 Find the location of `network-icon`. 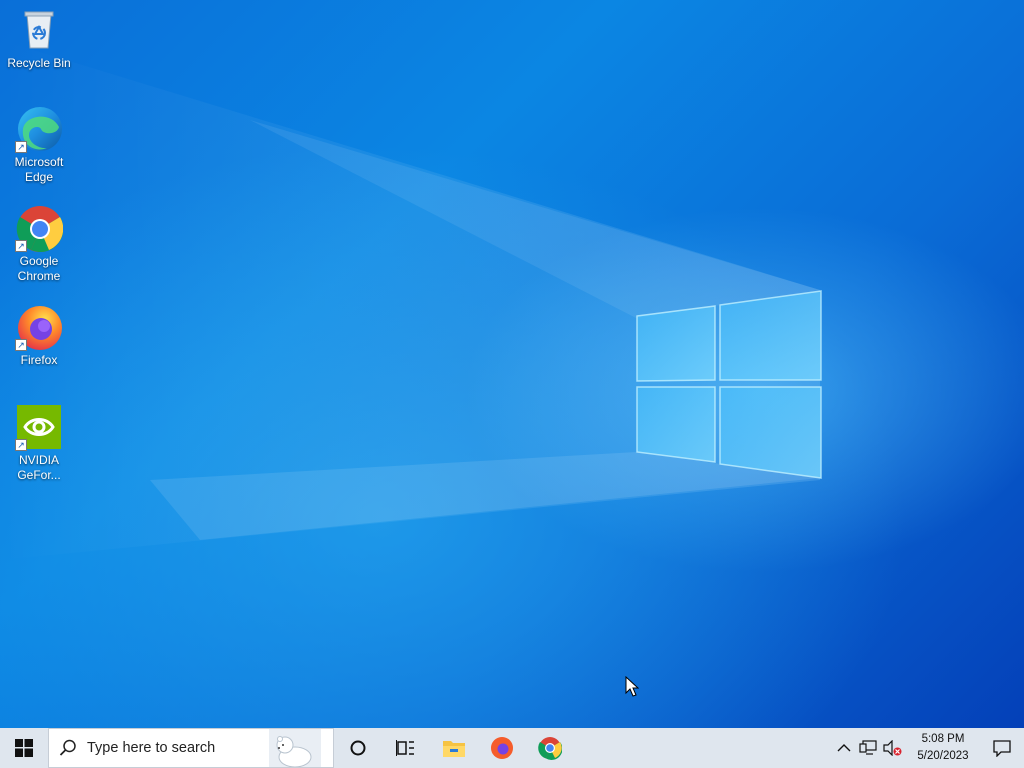

network-icon is located at coordinates (868, 747).